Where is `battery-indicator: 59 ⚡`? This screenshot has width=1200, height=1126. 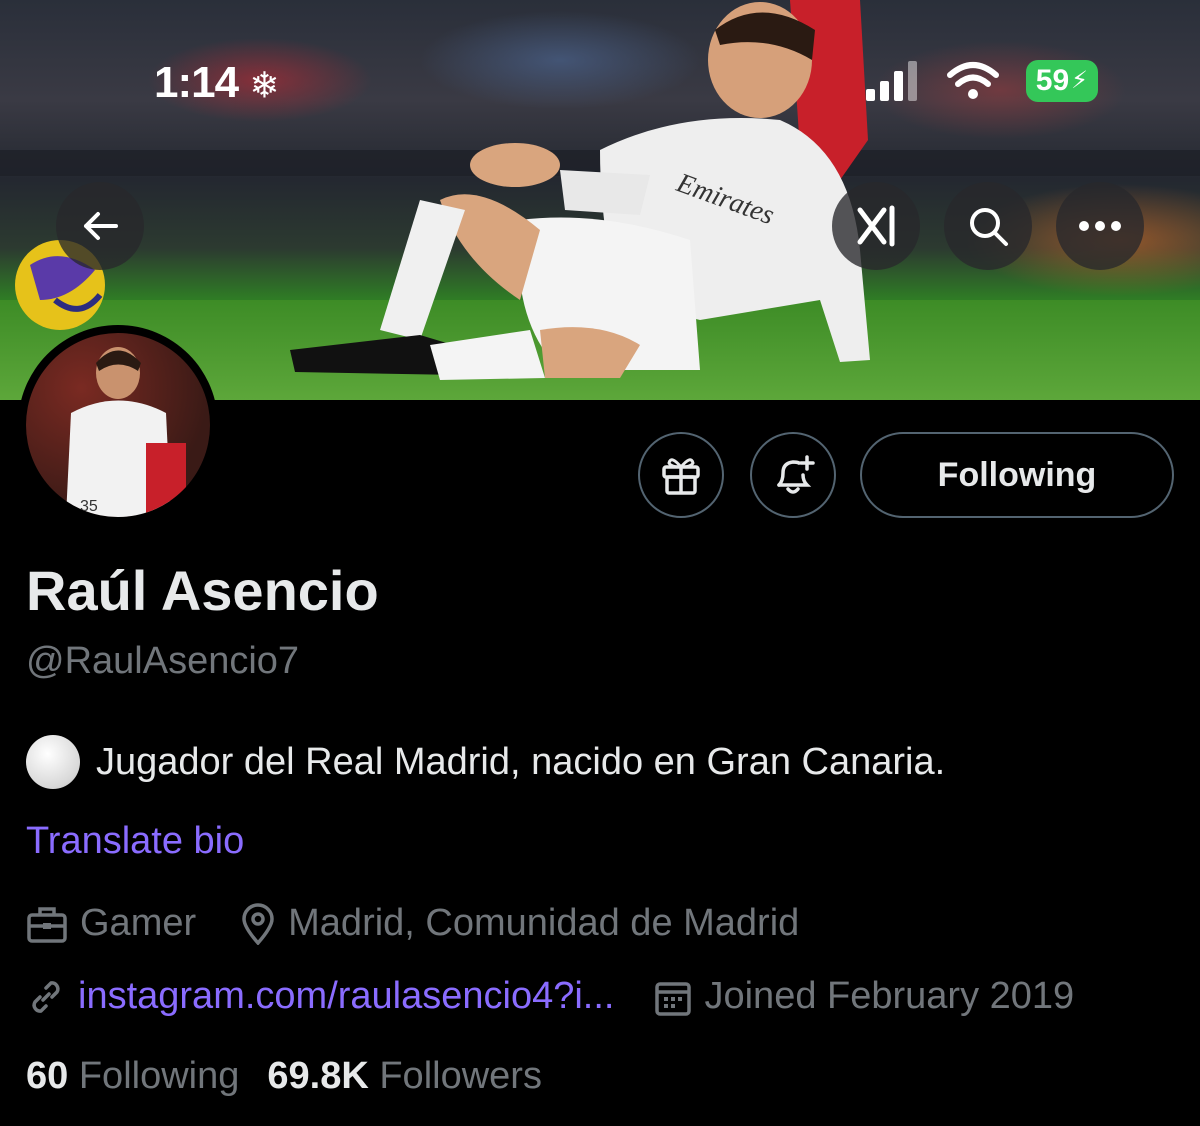 battery-indicator: 59 ⚡ is located at coordinates (1061, 81).